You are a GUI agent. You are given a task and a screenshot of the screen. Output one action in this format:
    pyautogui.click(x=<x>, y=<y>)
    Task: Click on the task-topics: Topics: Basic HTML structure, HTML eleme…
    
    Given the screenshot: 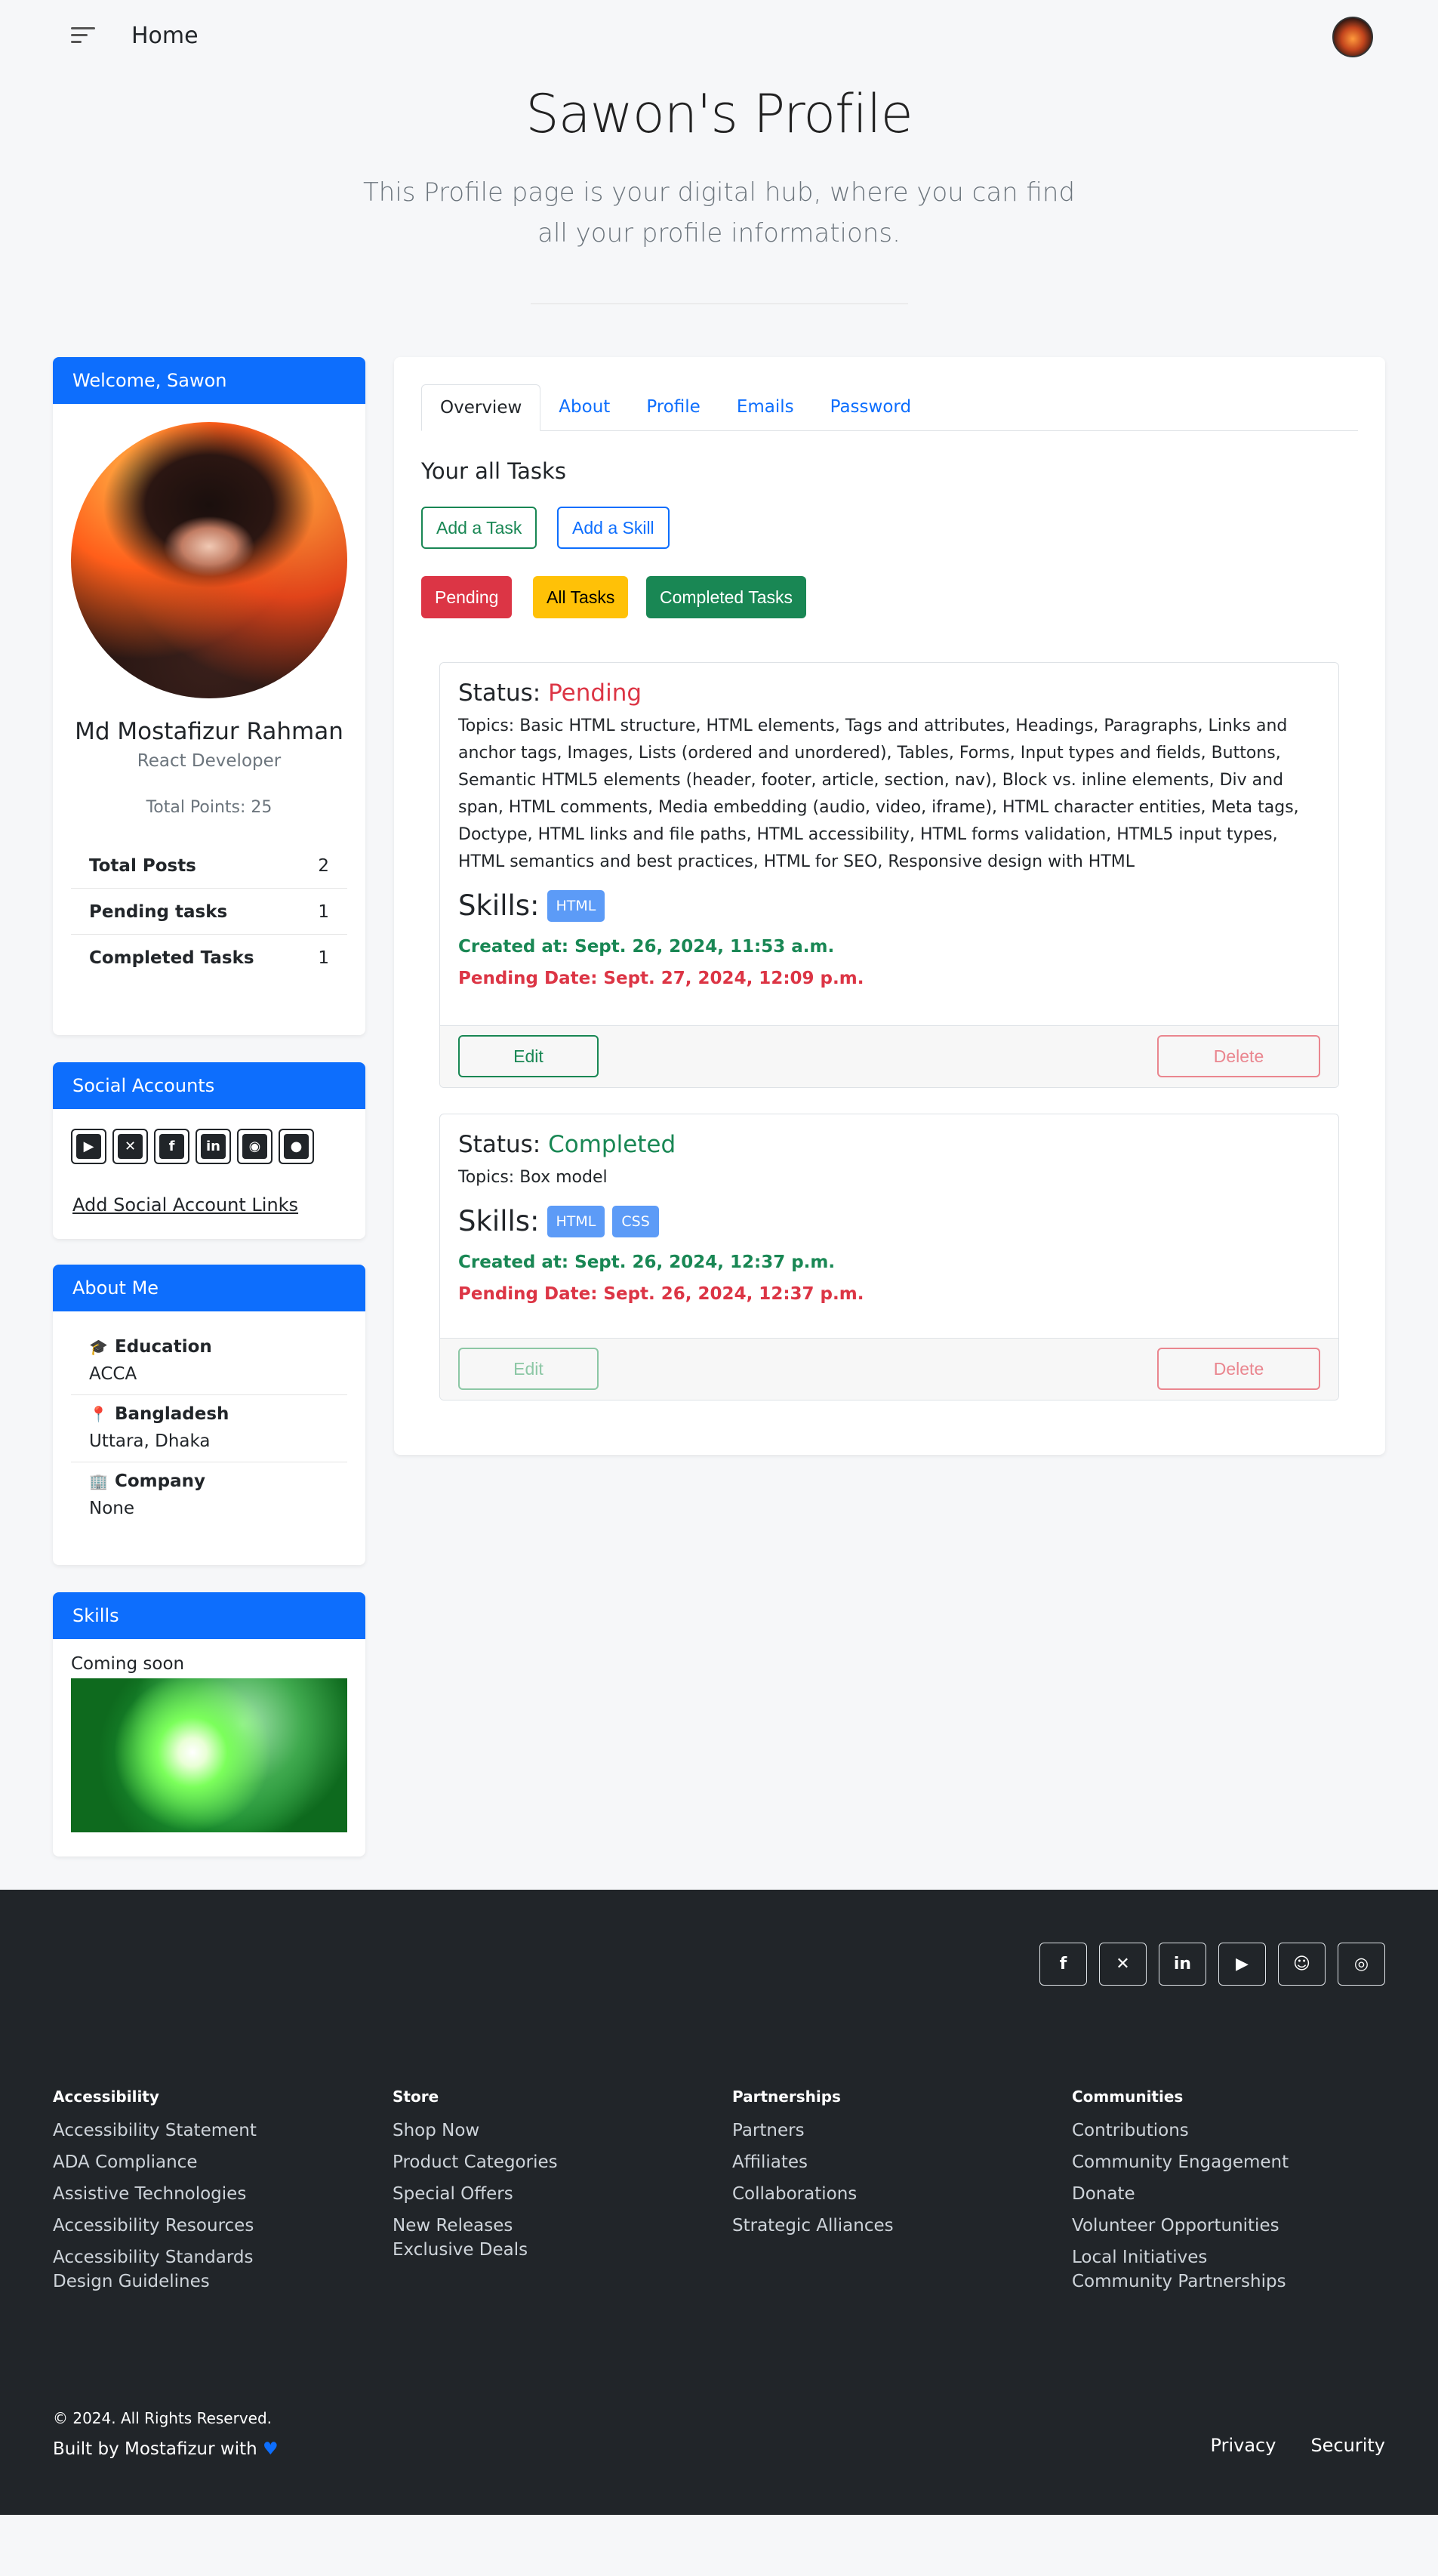 What is the action you would take?
    pyautogui.click(x=878, y=793)
    